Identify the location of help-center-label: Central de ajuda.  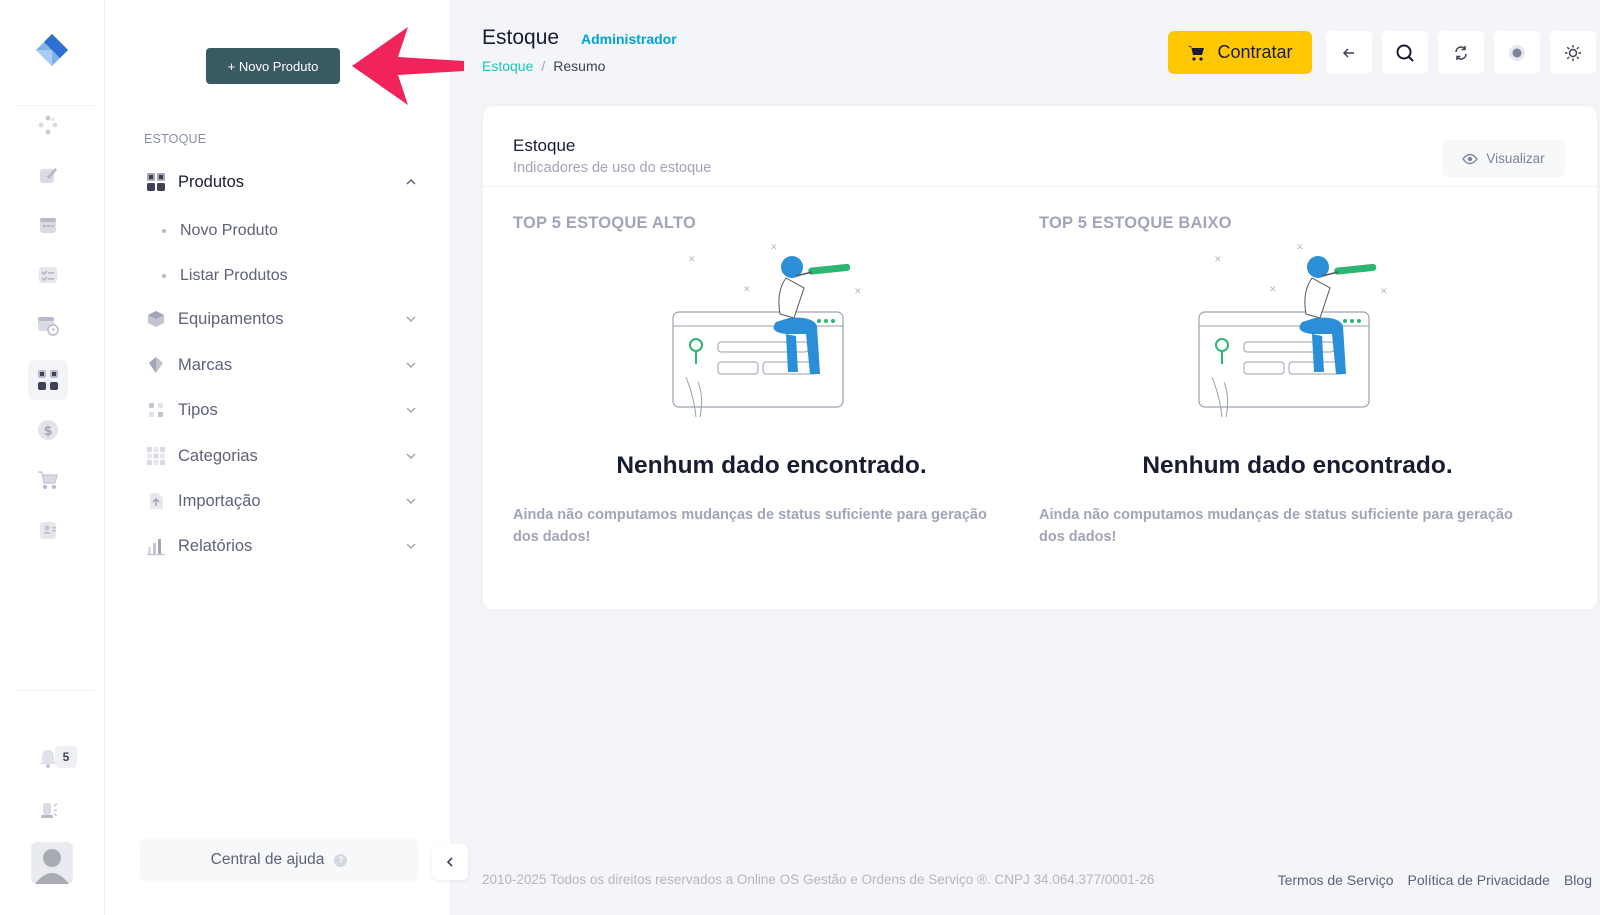
(267, 859).